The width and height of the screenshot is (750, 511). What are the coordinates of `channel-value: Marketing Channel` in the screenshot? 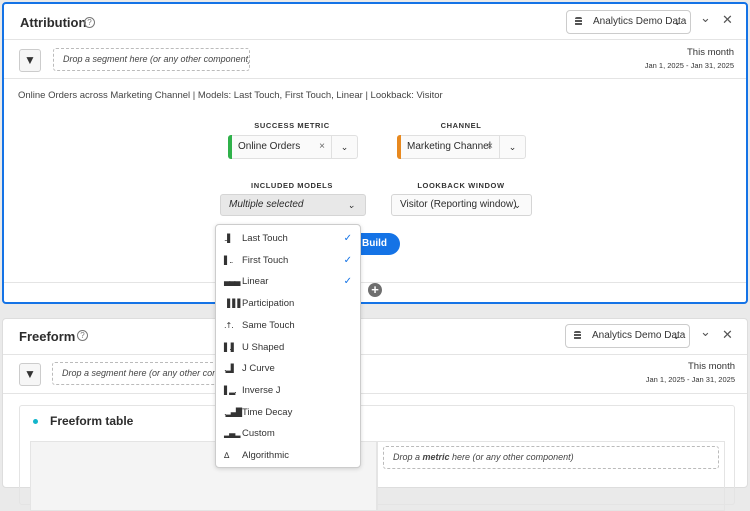 It's located at (449, 146).